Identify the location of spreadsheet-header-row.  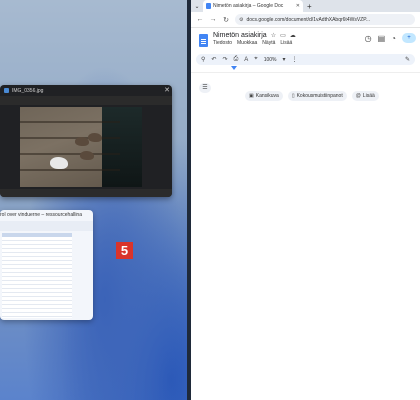
(37, 235).